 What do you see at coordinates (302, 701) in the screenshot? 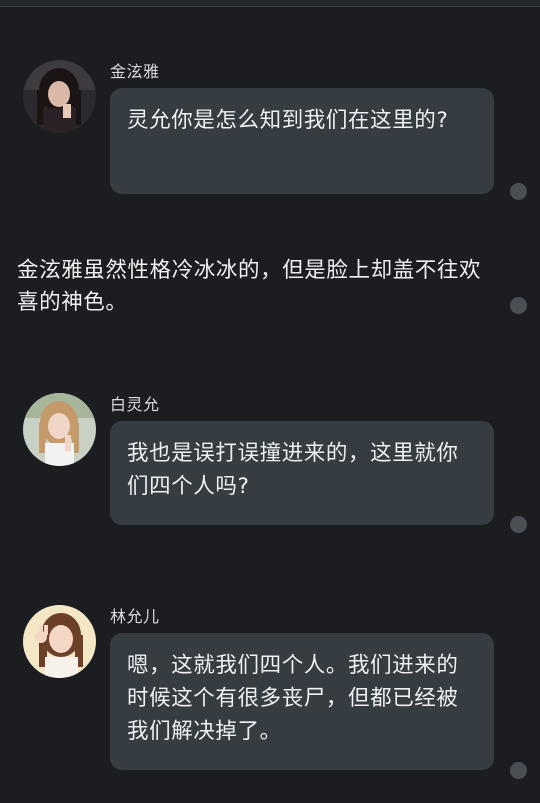
I see `message-bubble: 嗯，这就我们四个人。我们进来的时候这个有很多丧尸，但都已经被我们解决掉了。` at bounding box center [302, 701].